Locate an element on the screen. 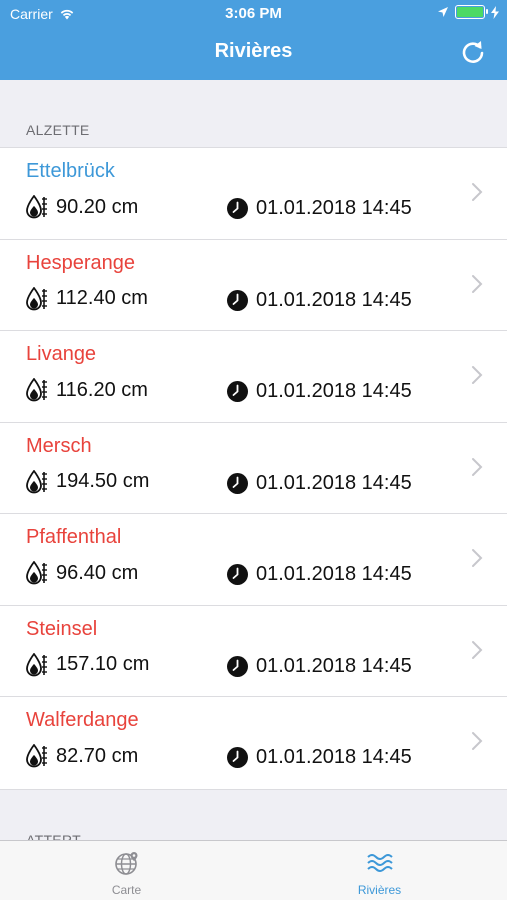 This screenshot has width=507, height=900. globe-icon is located at coordinates (125, 863).